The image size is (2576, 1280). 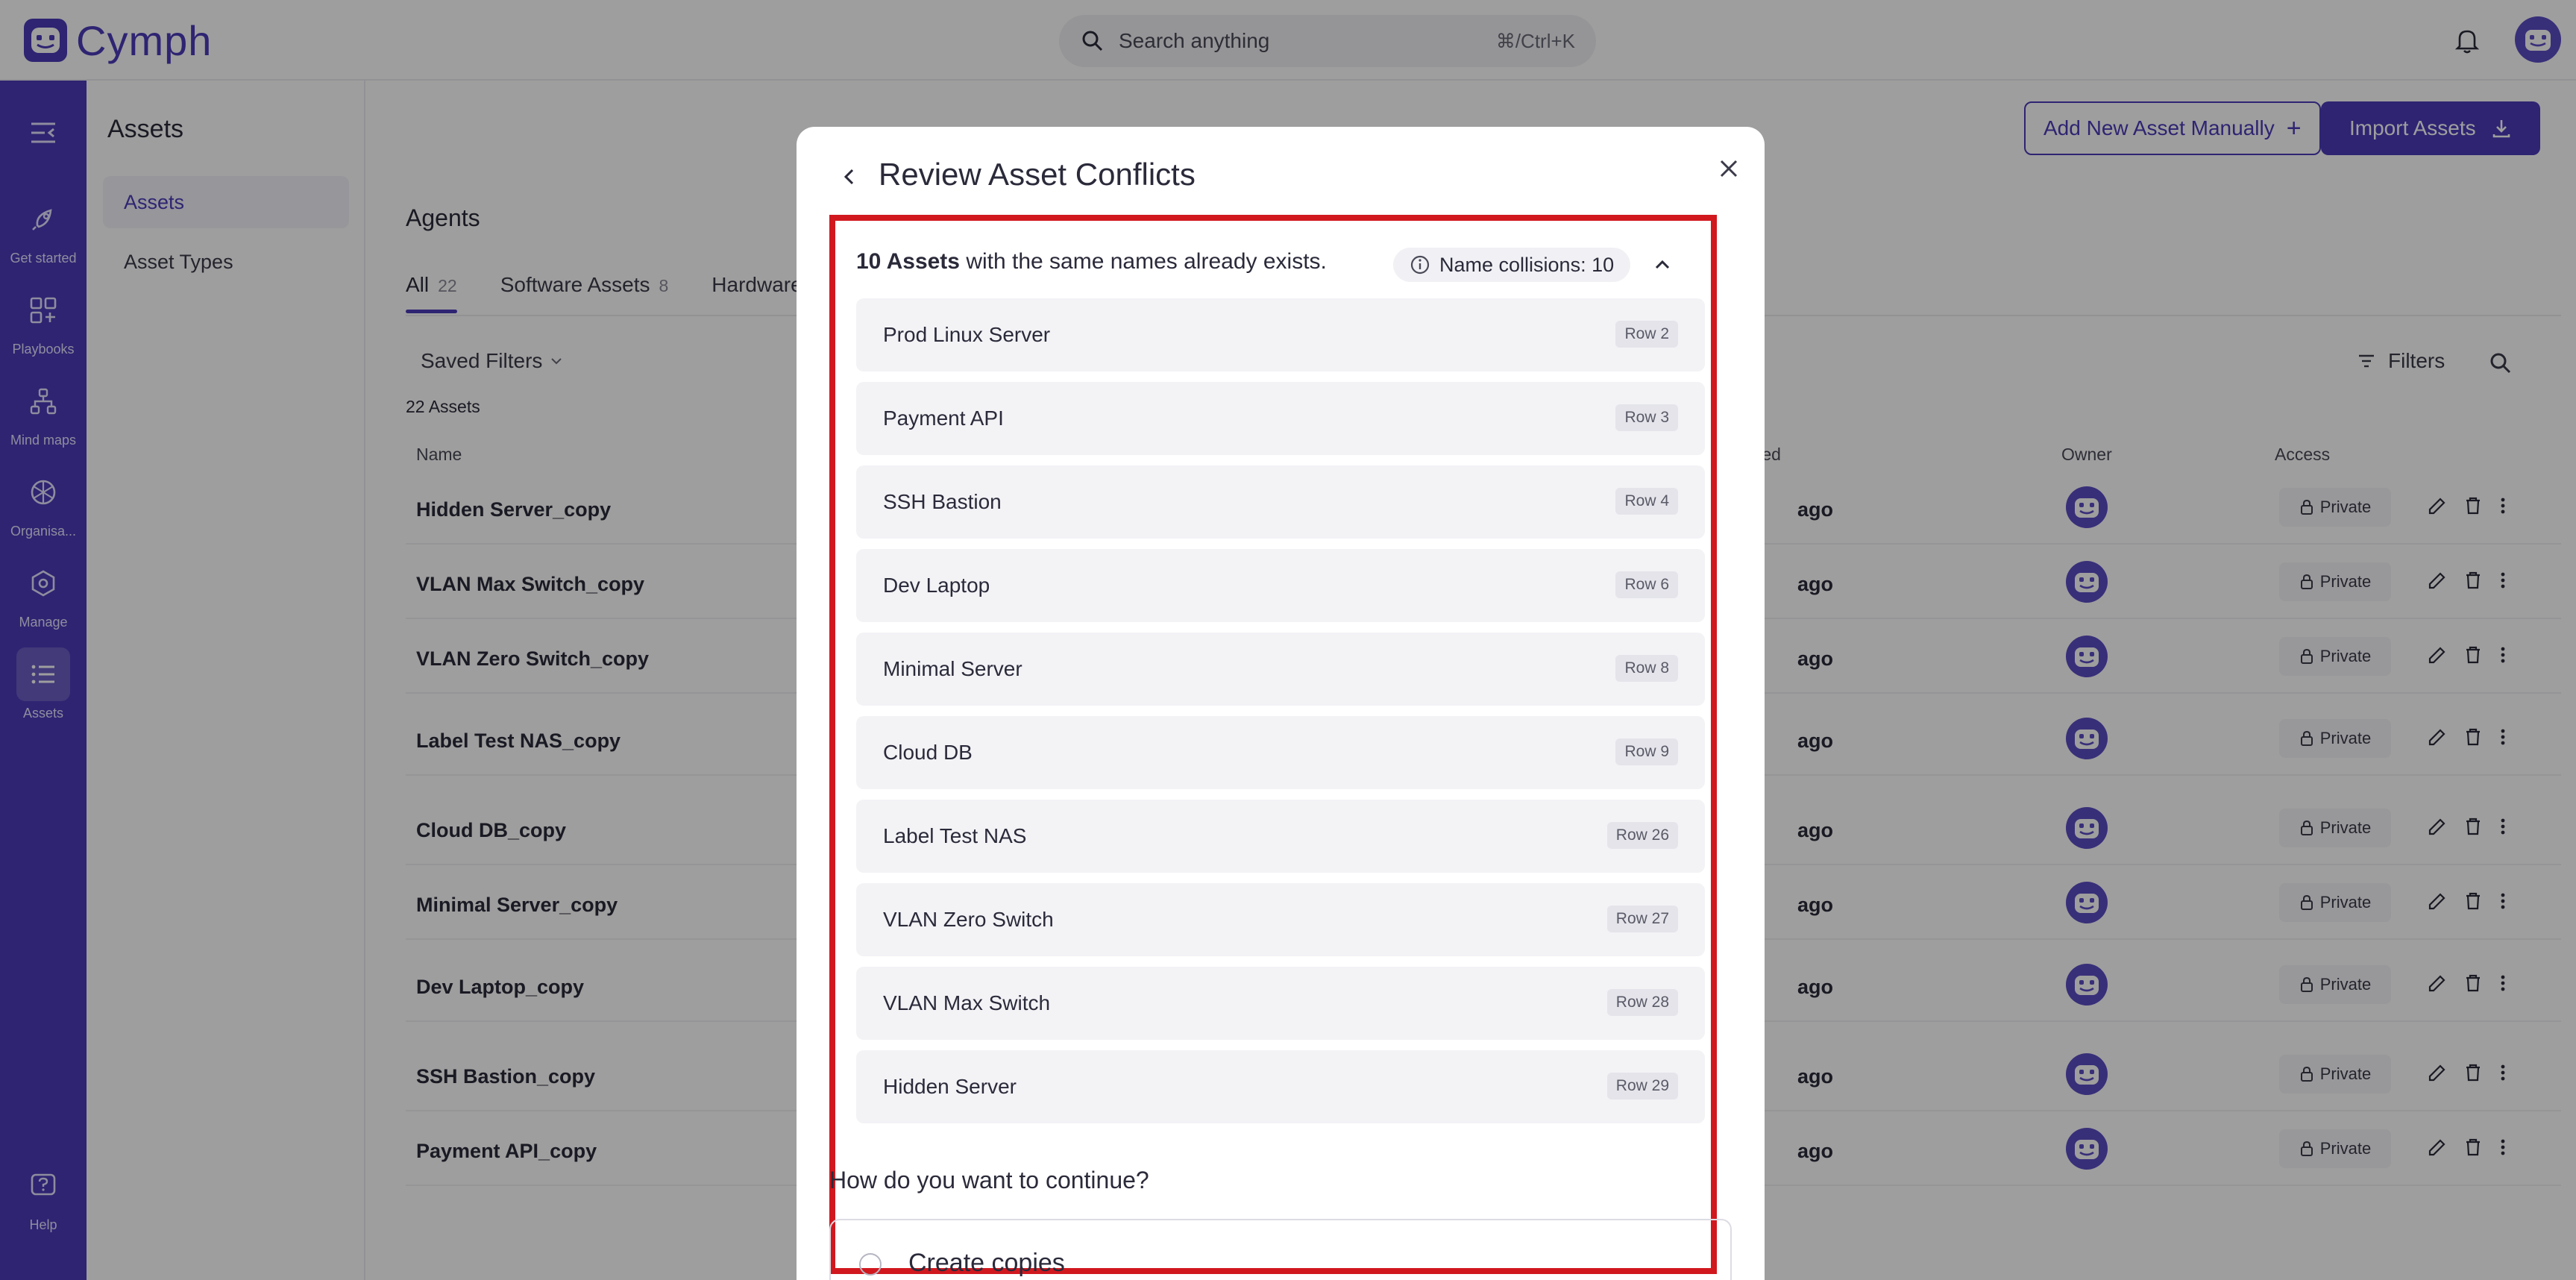 I want to click on conflict-item: SSH Bastion Row 4, so click(x=1281, y=502).